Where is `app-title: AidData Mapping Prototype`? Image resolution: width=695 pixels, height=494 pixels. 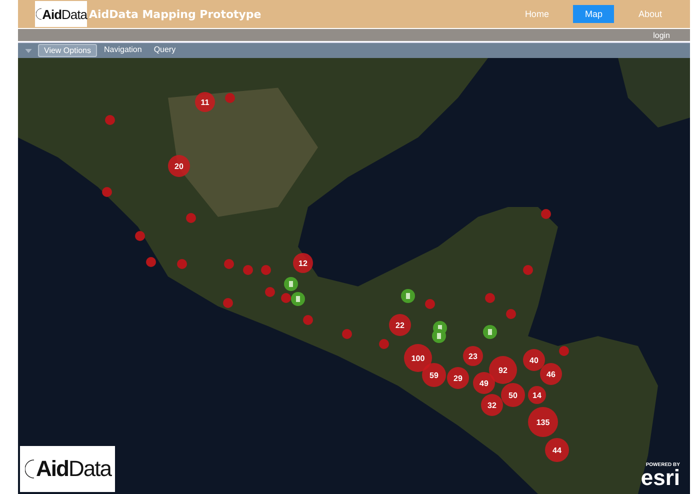 app-title: AidData Mapping Prototype is located at coordinates (175, 14).